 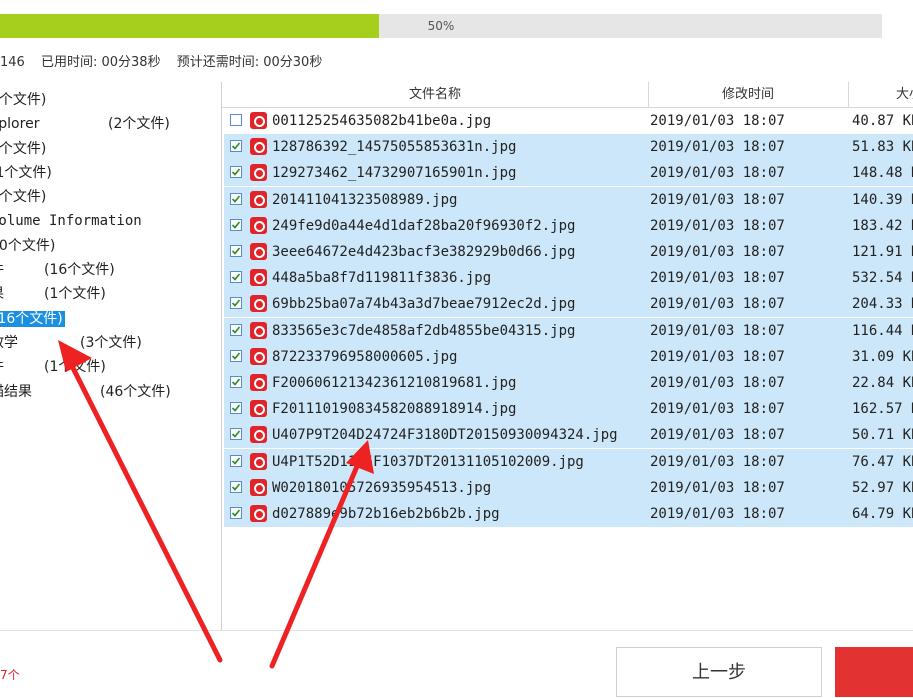 What do you see at coordinates (23, 100) in the screenshot?
I see `tree-item-label: 0个文件)` at bounding box center [23, 100].